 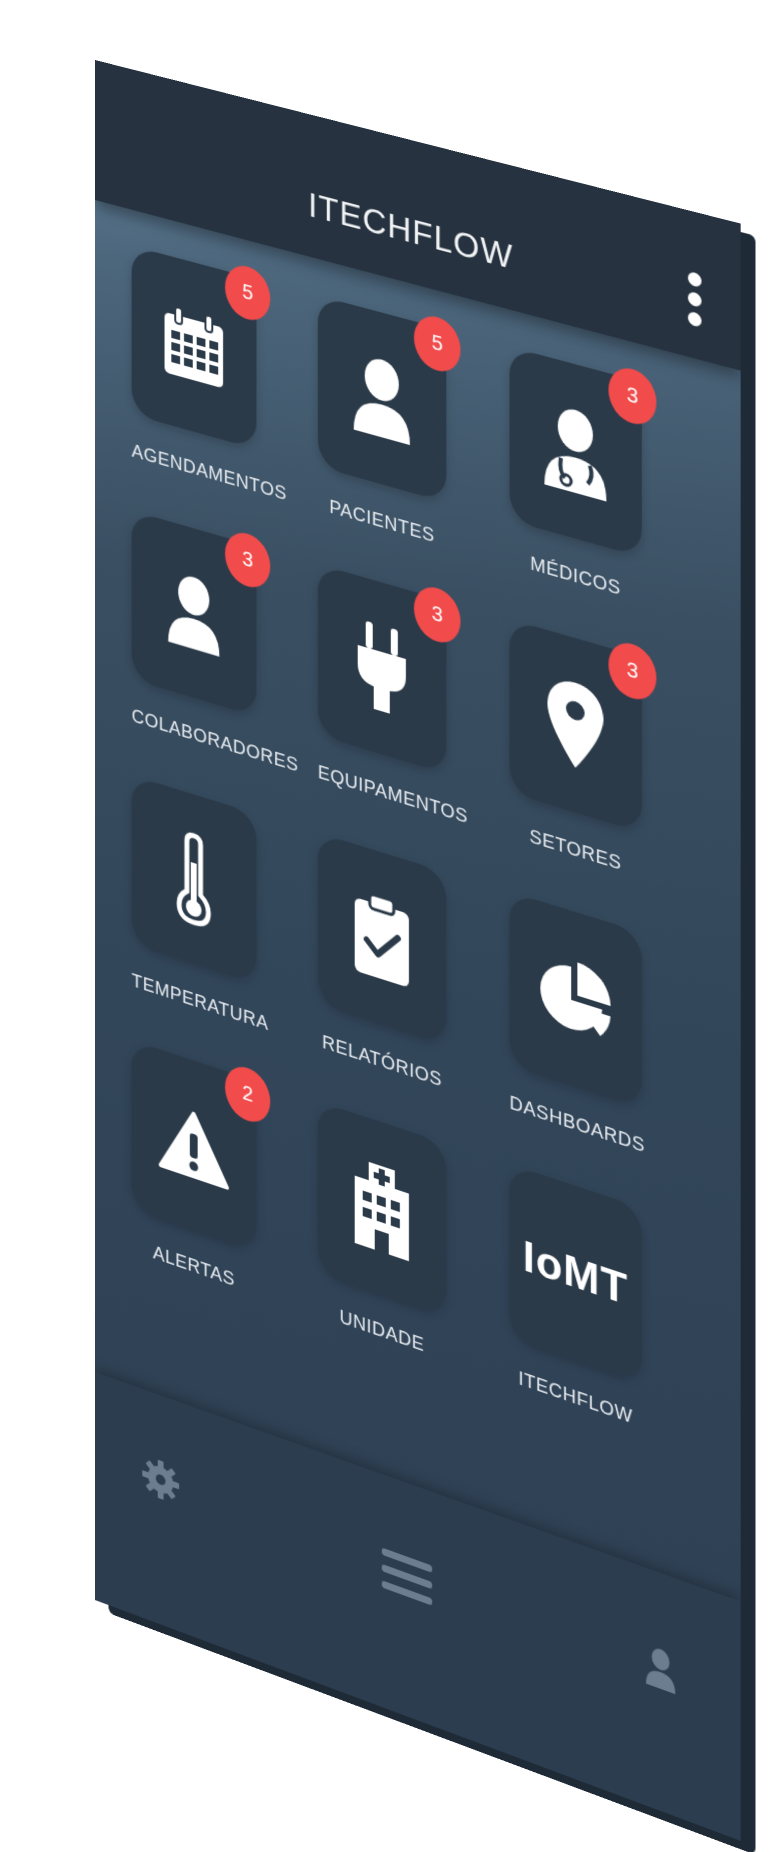 What do you see at coordinates (209, 472) in the screenshot?
I see `tile-label: AGENDAMENTOS` at bounding box center [209, 472].